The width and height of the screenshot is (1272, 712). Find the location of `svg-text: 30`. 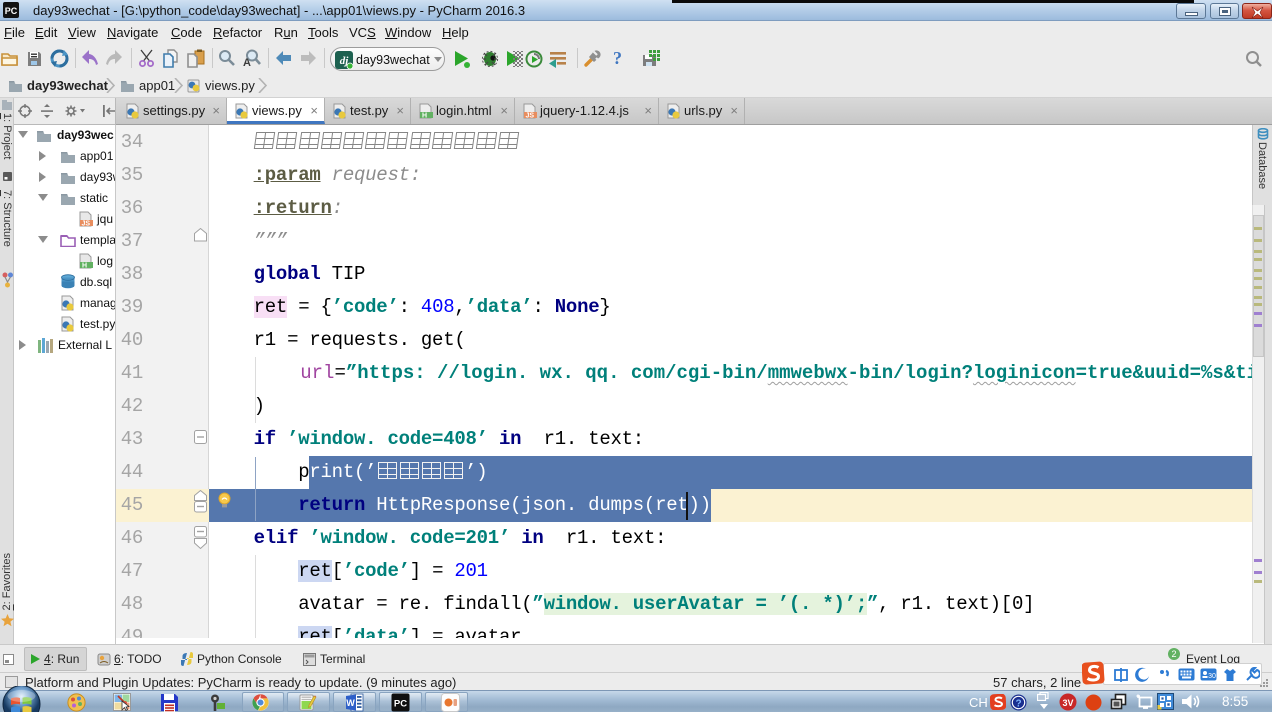

svg-text: 30 is located at coordinates (1212, 676).